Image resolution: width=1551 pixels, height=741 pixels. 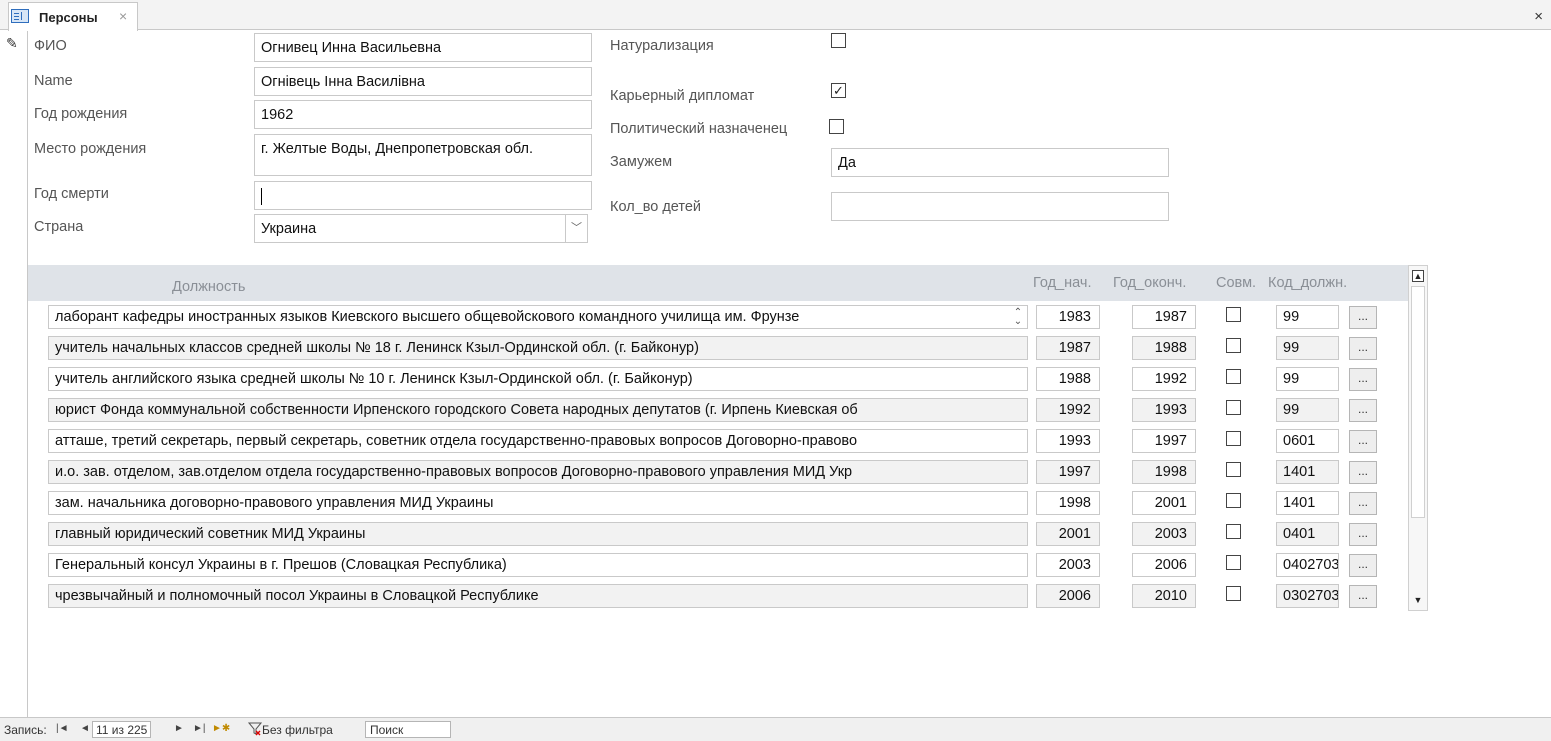 What do you see at coordinates (423, 81) in the screenshot?
I see `name-field: Огнівець Інна Василівна` at bounding box center [423, 81].